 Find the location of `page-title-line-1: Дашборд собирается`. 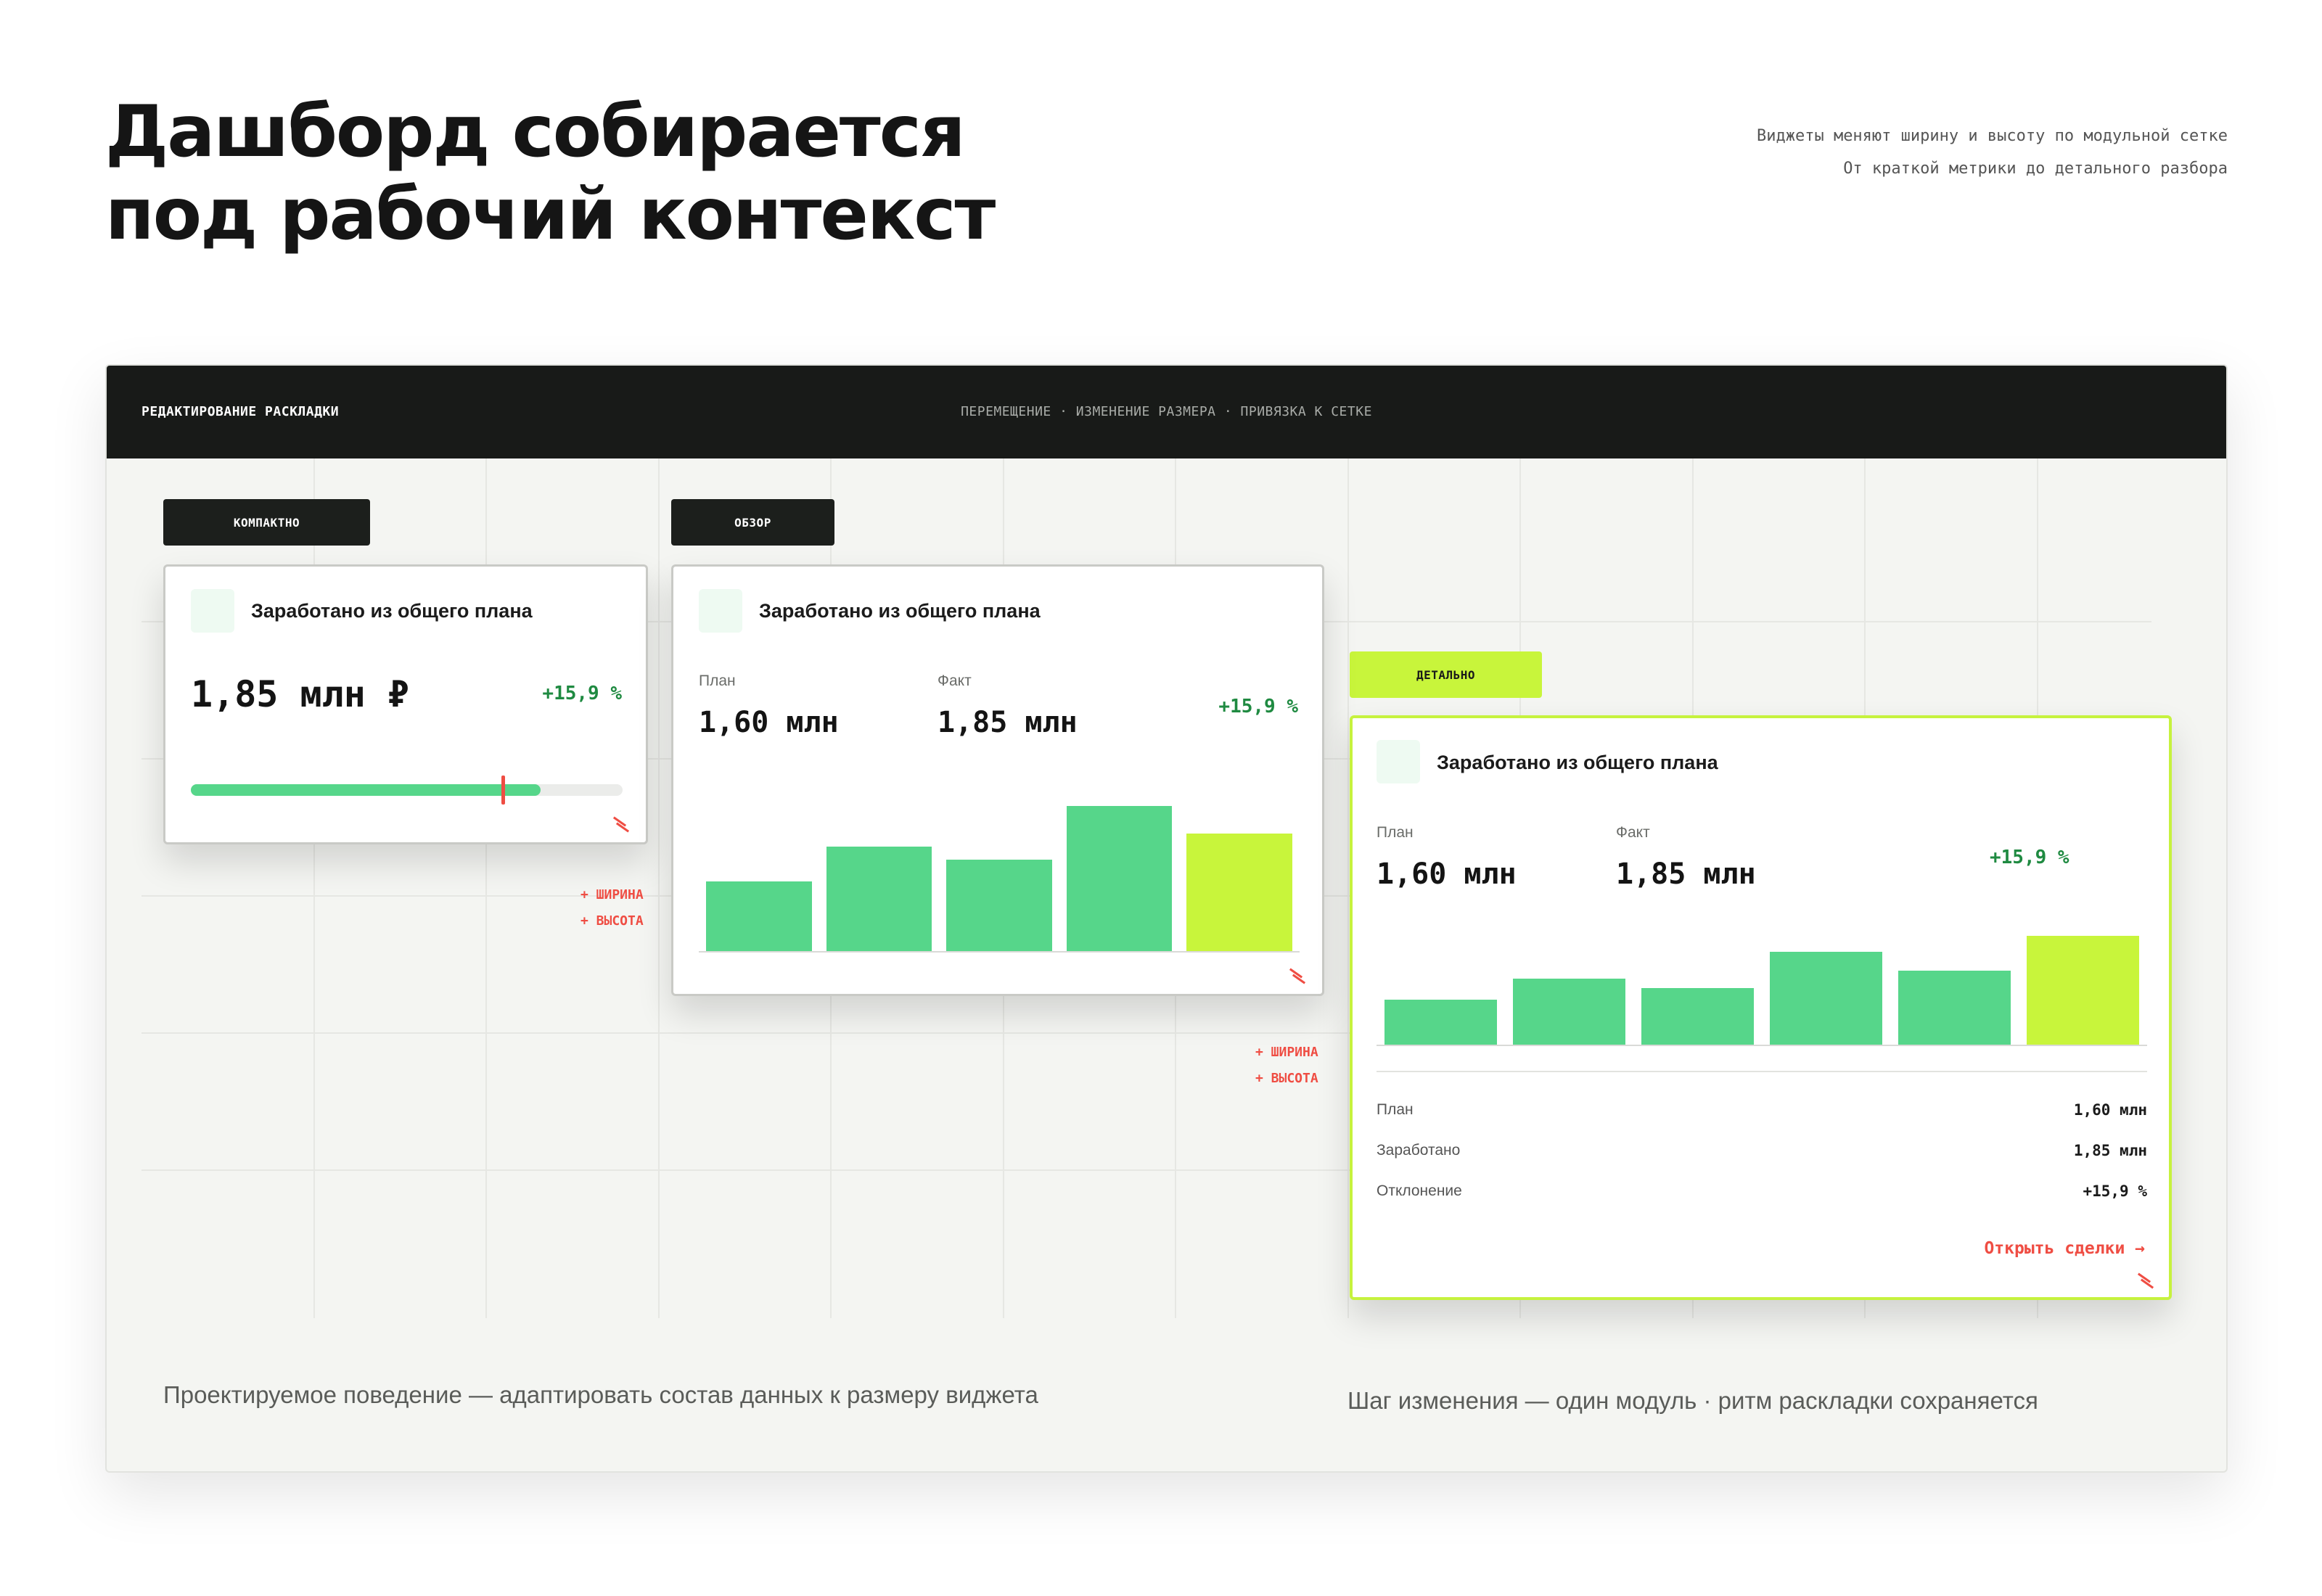

page-title-line-1: Дашборд собирается is located at coordinates (535, 132).